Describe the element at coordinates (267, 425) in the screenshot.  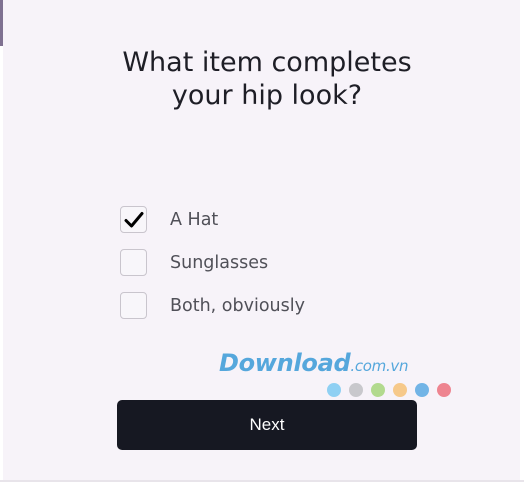
I see `next-button: Next` at that location.